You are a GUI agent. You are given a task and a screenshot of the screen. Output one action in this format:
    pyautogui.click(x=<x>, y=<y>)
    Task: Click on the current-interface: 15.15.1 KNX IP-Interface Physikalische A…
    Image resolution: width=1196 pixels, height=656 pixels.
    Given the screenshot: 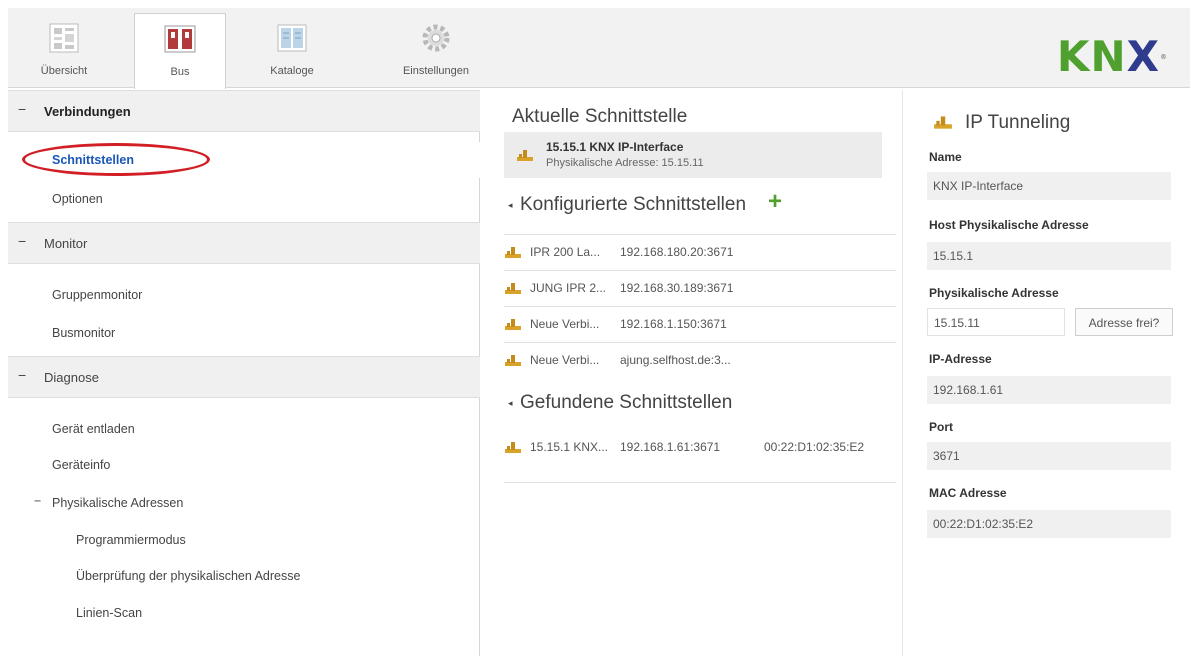 What is the action you would take?
    pyautogui.click(x=693, y=155)
    